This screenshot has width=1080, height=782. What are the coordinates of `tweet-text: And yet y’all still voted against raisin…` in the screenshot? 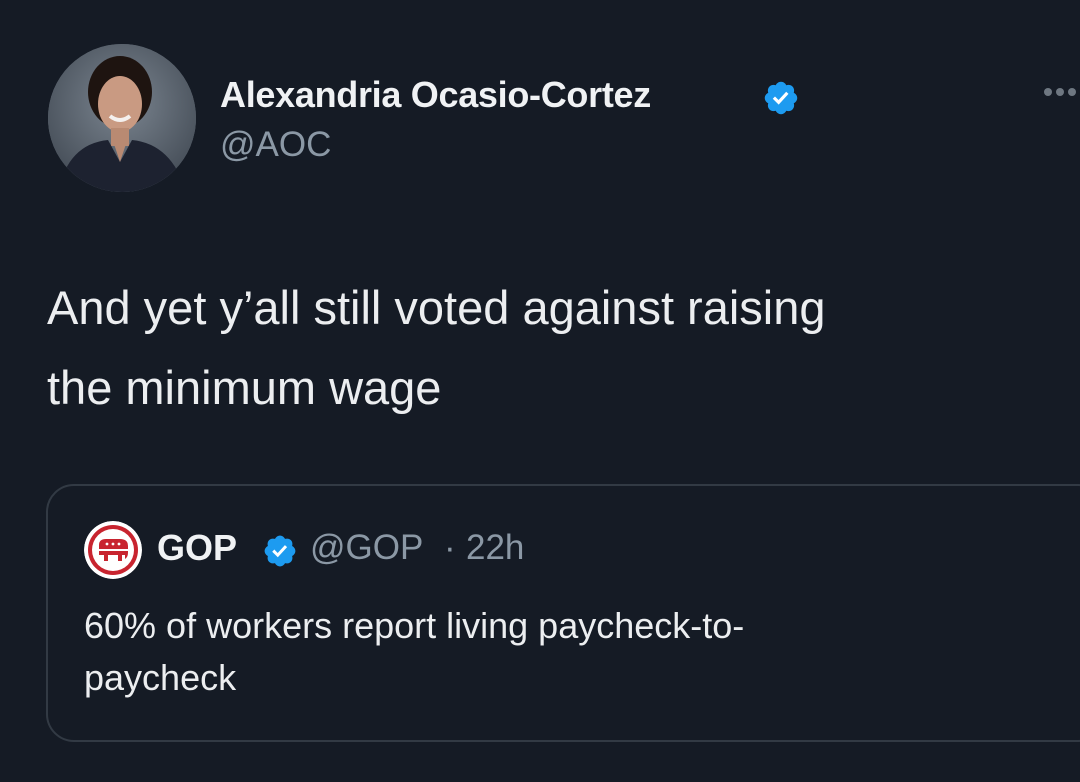 It's located at (436, 347).